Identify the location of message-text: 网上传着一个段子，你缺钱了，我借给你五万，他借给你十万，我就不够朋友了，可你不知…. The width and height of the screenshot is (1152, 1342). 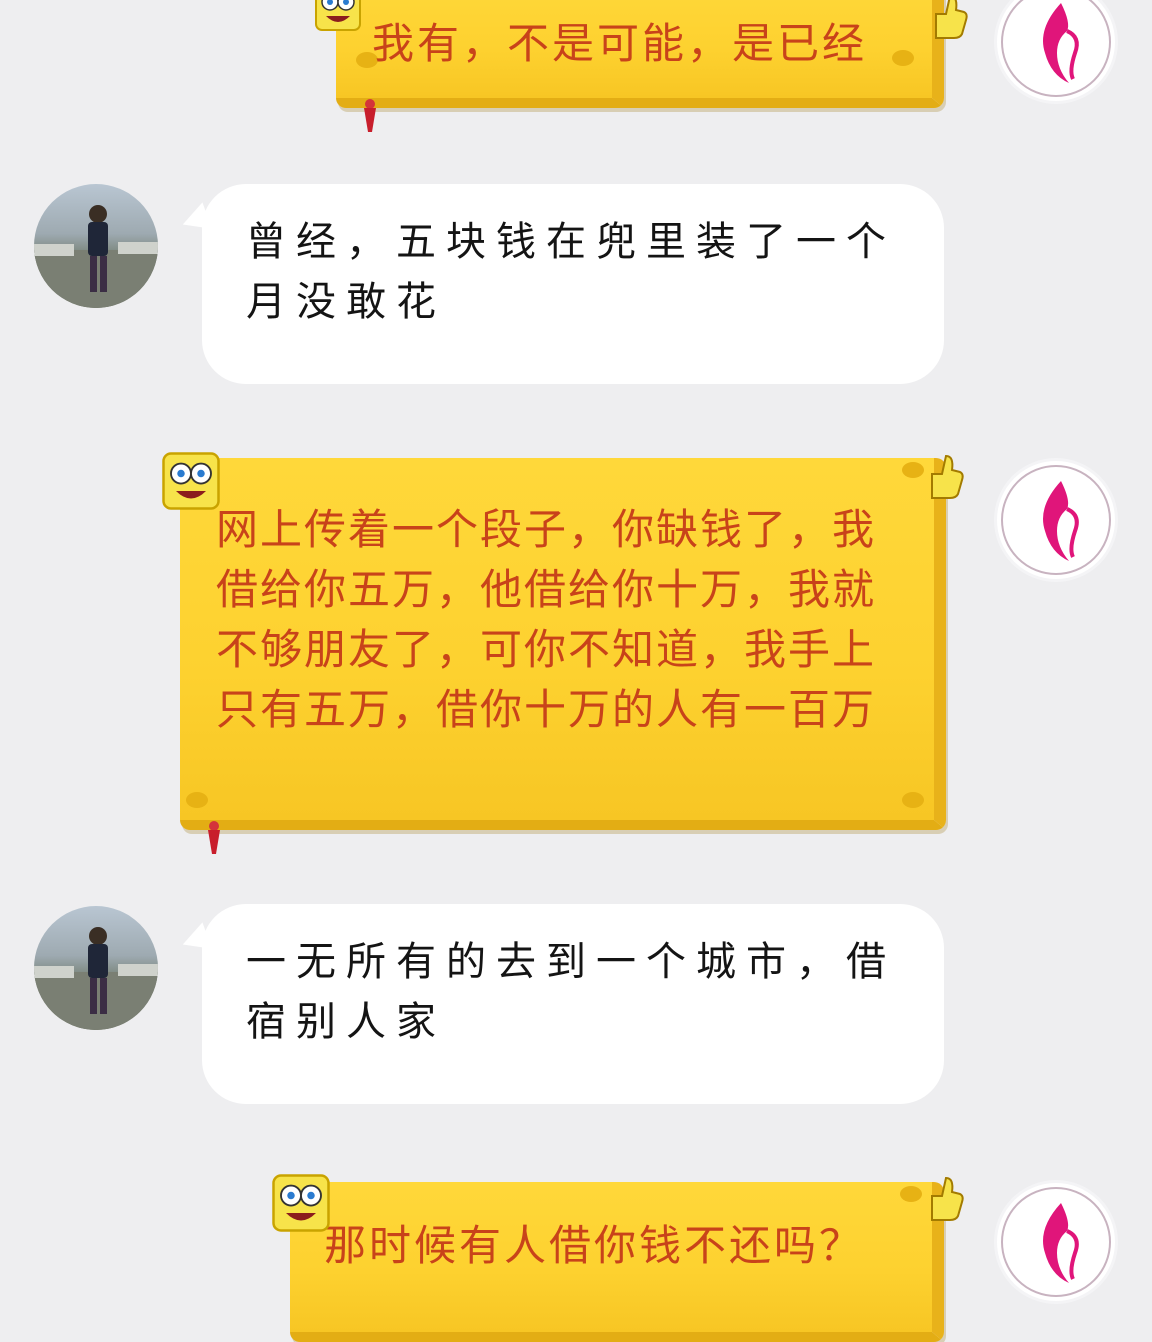
(546, 619).